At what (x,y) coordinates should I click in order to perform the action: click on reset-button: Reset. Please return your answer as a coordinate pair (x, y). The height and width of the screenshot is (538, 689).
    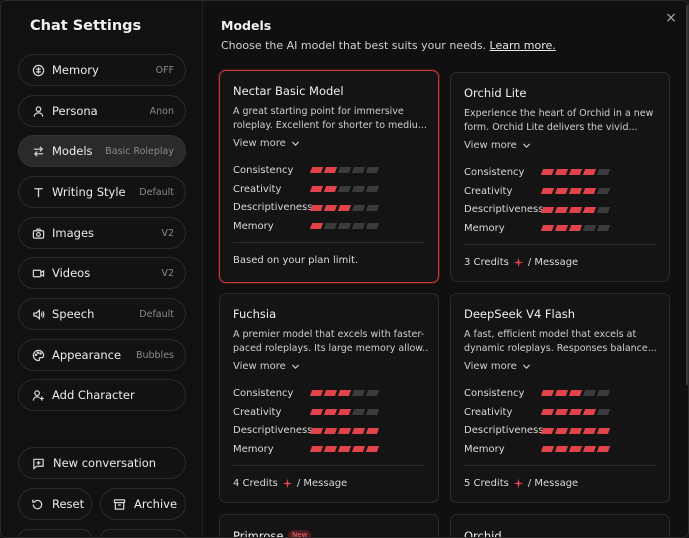
    Looking at the image, I should click on (55, 504).